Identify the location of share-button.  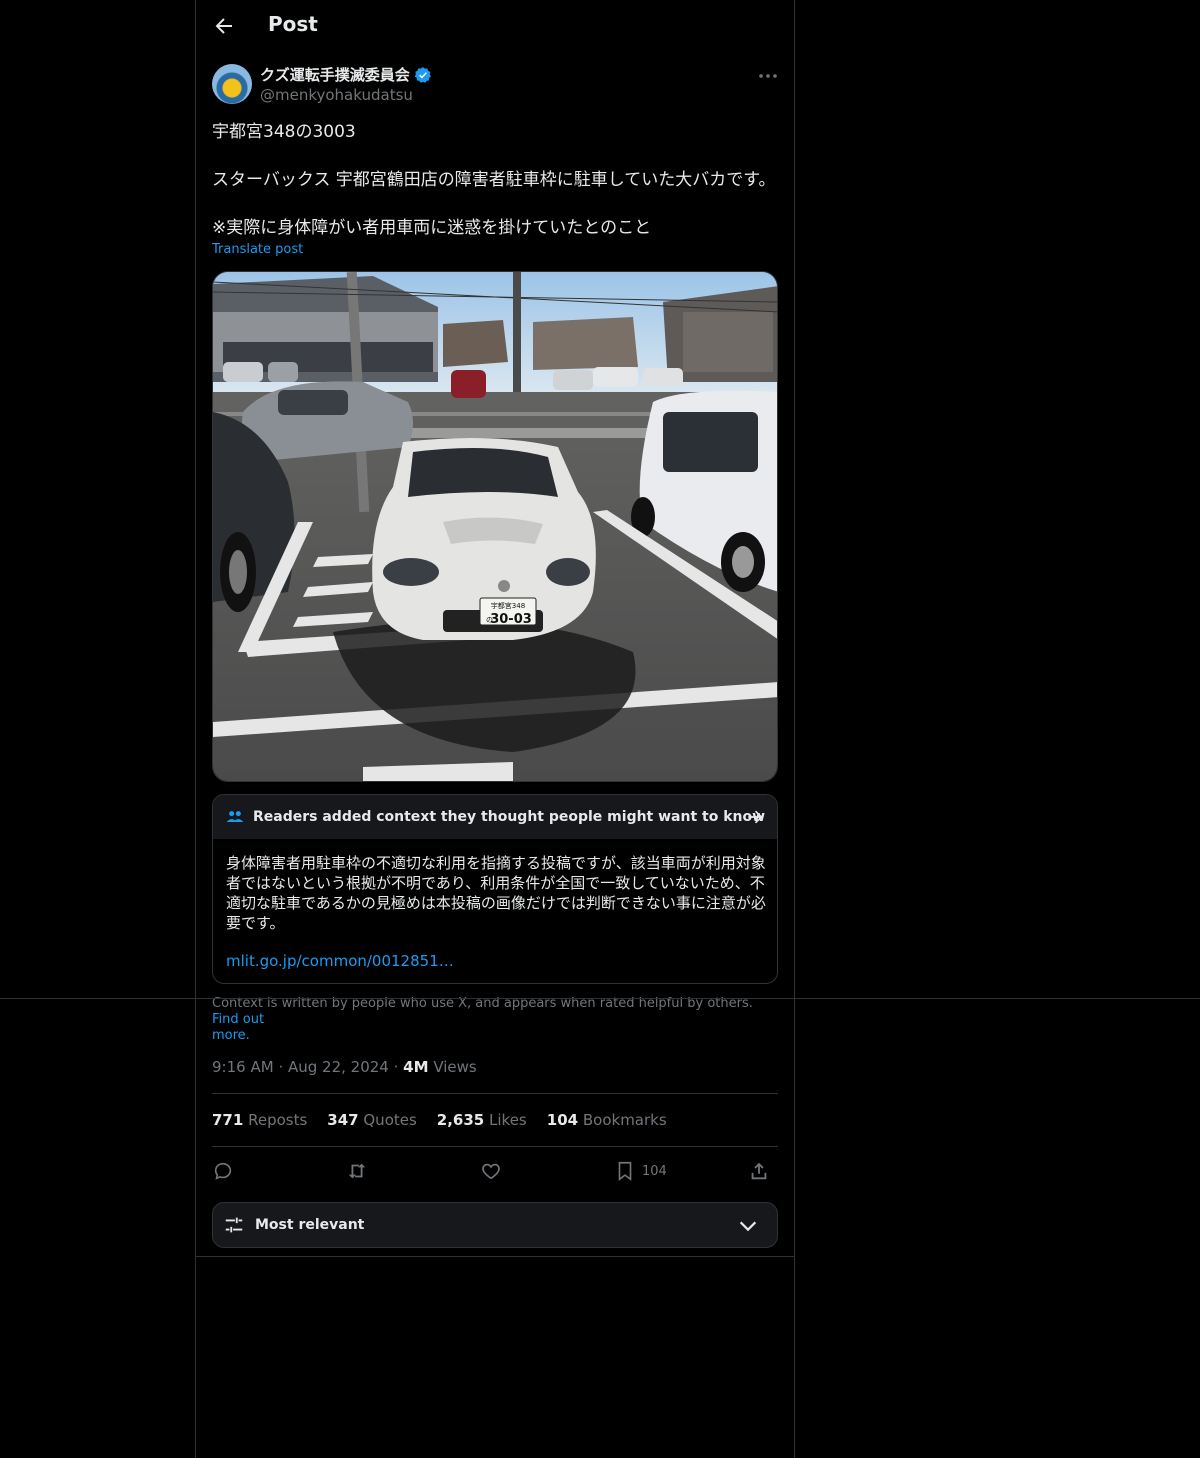
(759, 1171).